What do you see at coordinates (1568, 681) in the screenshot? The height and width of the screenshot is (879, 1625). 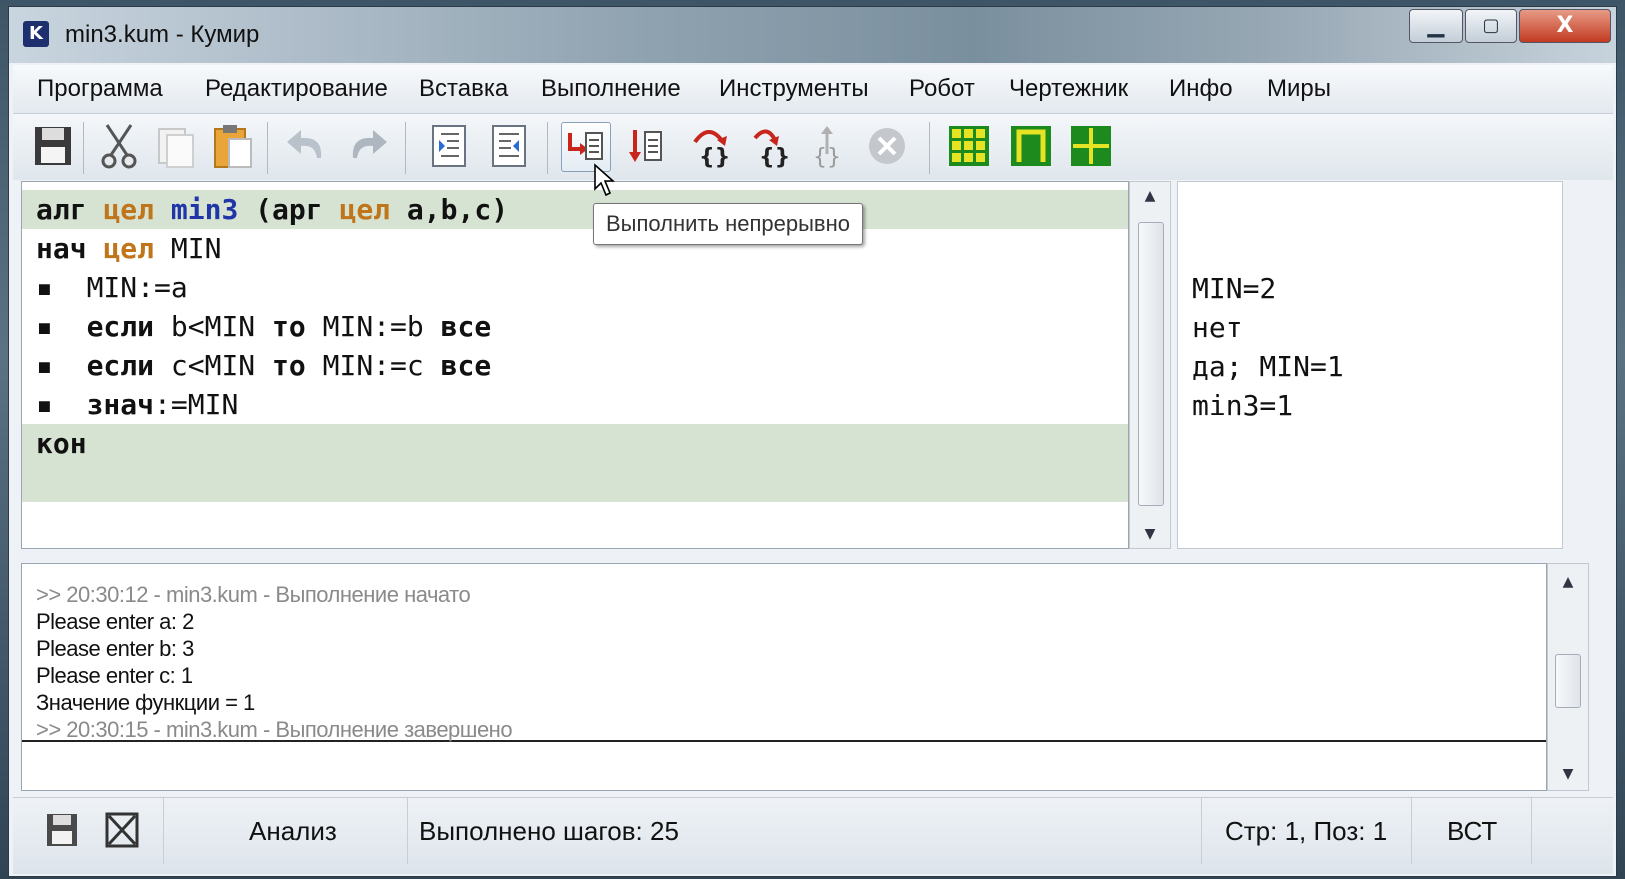 I see `console-scroll-thumb` at bounding box center [1568, 681].